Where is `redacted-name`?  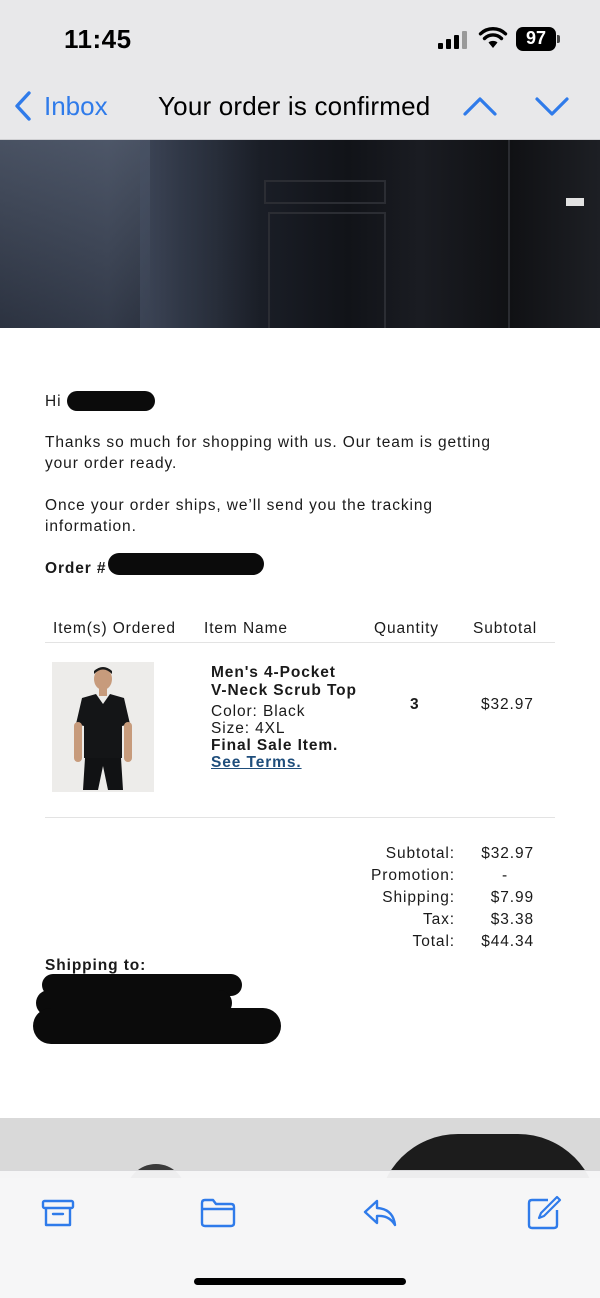 redacted-name is located at coordinates (111, 401).